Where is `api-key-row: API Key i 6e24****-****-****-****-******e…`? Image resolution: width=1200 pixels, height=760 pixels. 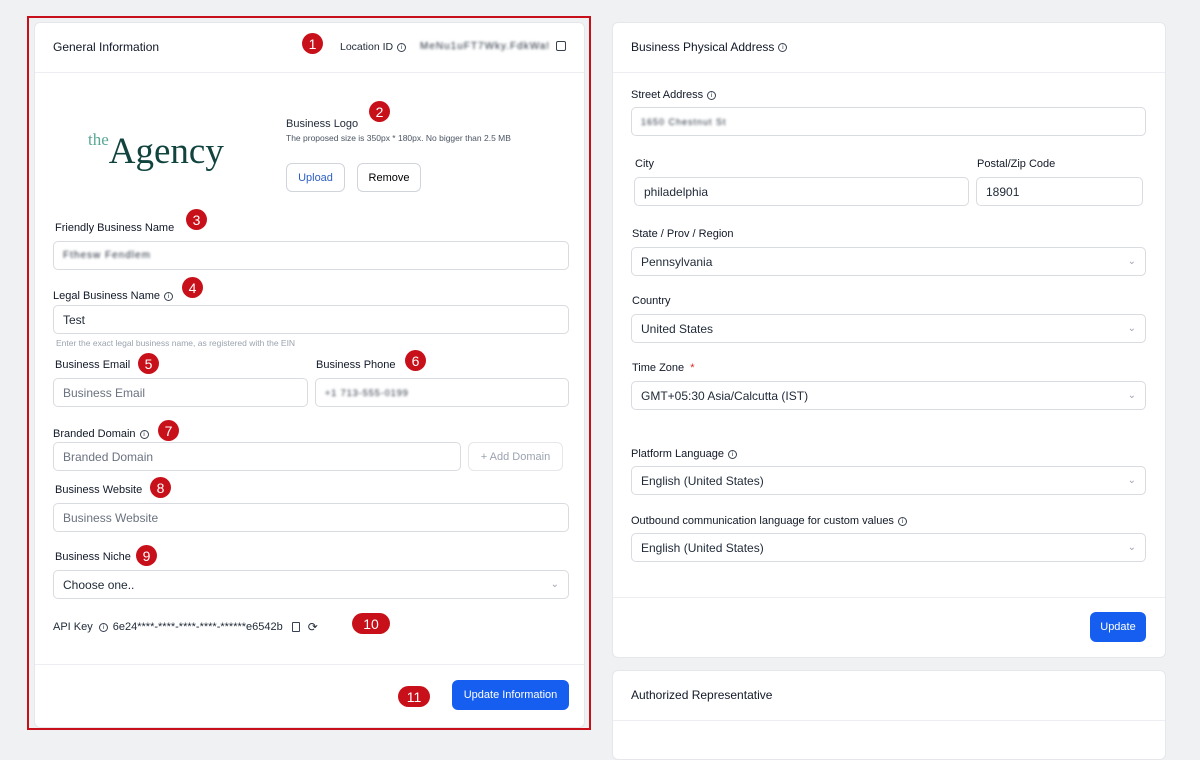 api-key-row: API Key i 6e24****-****-****-****-******e… is located at coordinates (185, 627).